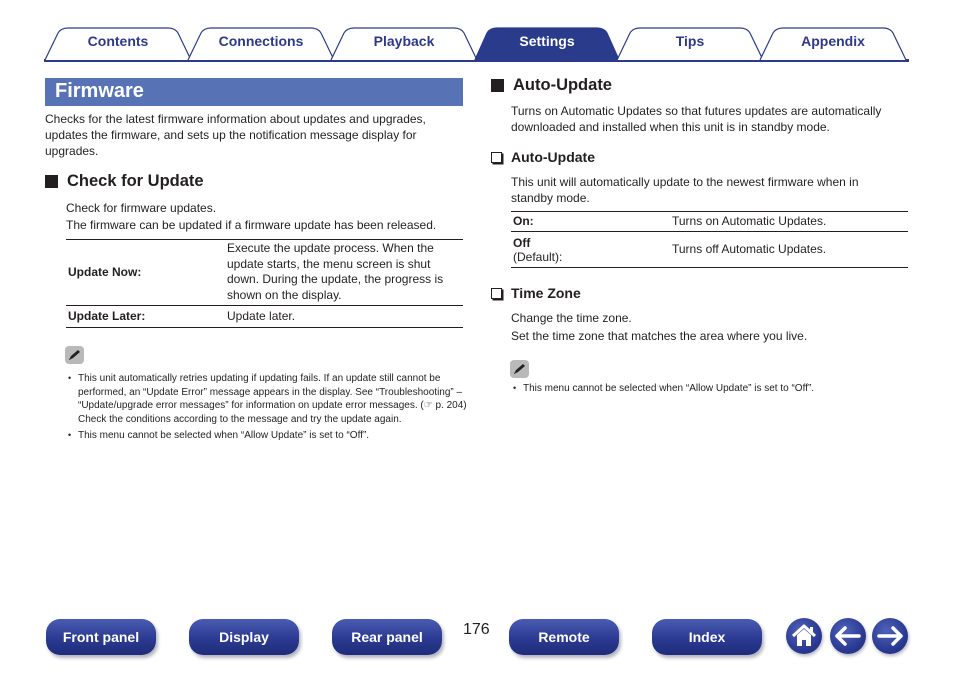 This screenshot has width=954, height=673. What do you see at coordinates (101, 637) in the screenshot?
I see `front-panel-button: Front panel` at bounding box center [101, 637].